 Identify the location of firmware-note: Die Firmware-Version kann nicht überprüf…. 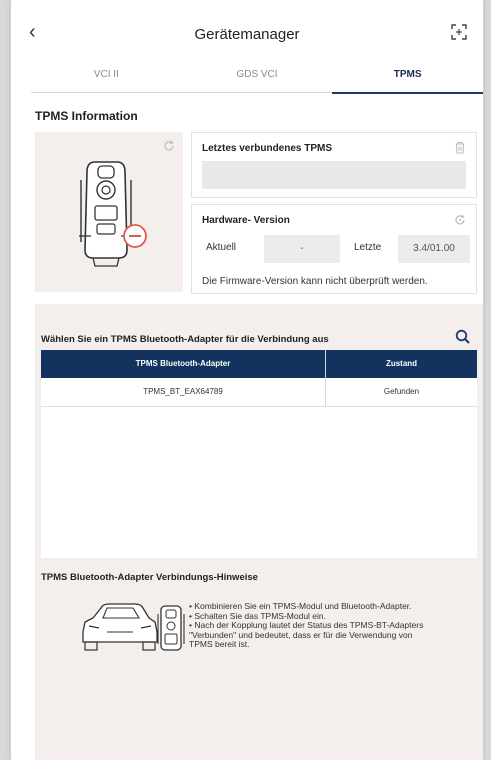
(315, 281).